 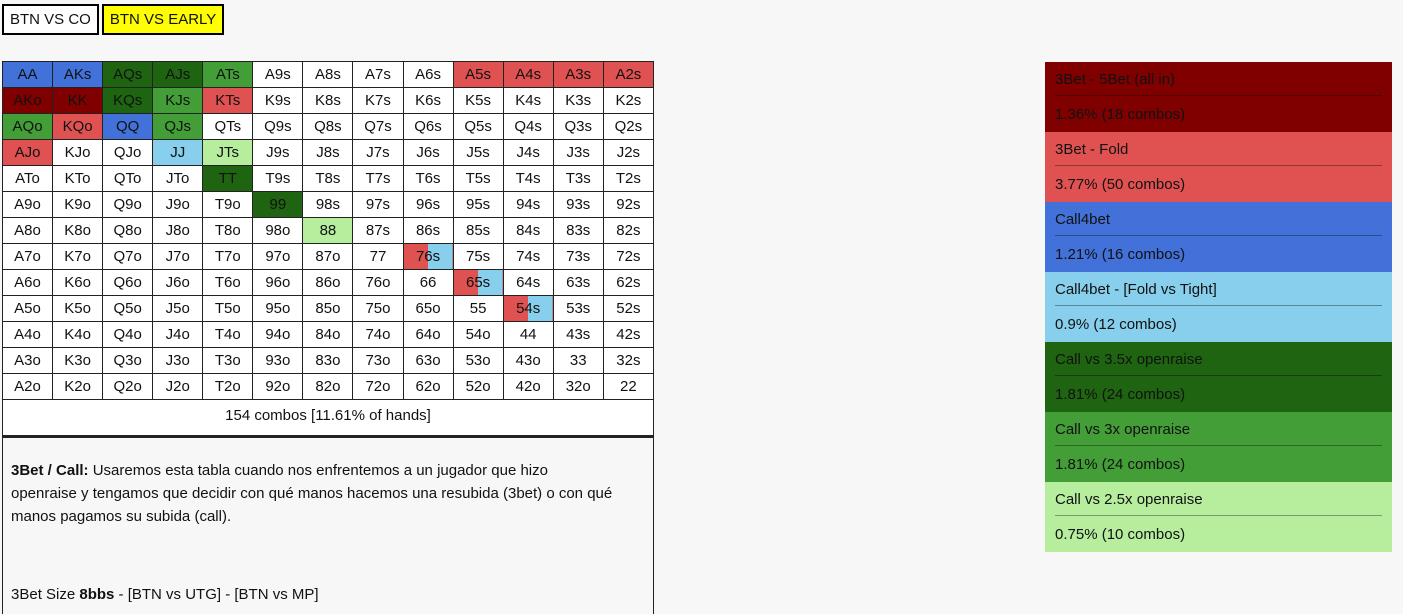 What do you see at coordinates (278, 178) in the screenshot?
I see `hand-cell: T9s` at bounding box center [278, 178].